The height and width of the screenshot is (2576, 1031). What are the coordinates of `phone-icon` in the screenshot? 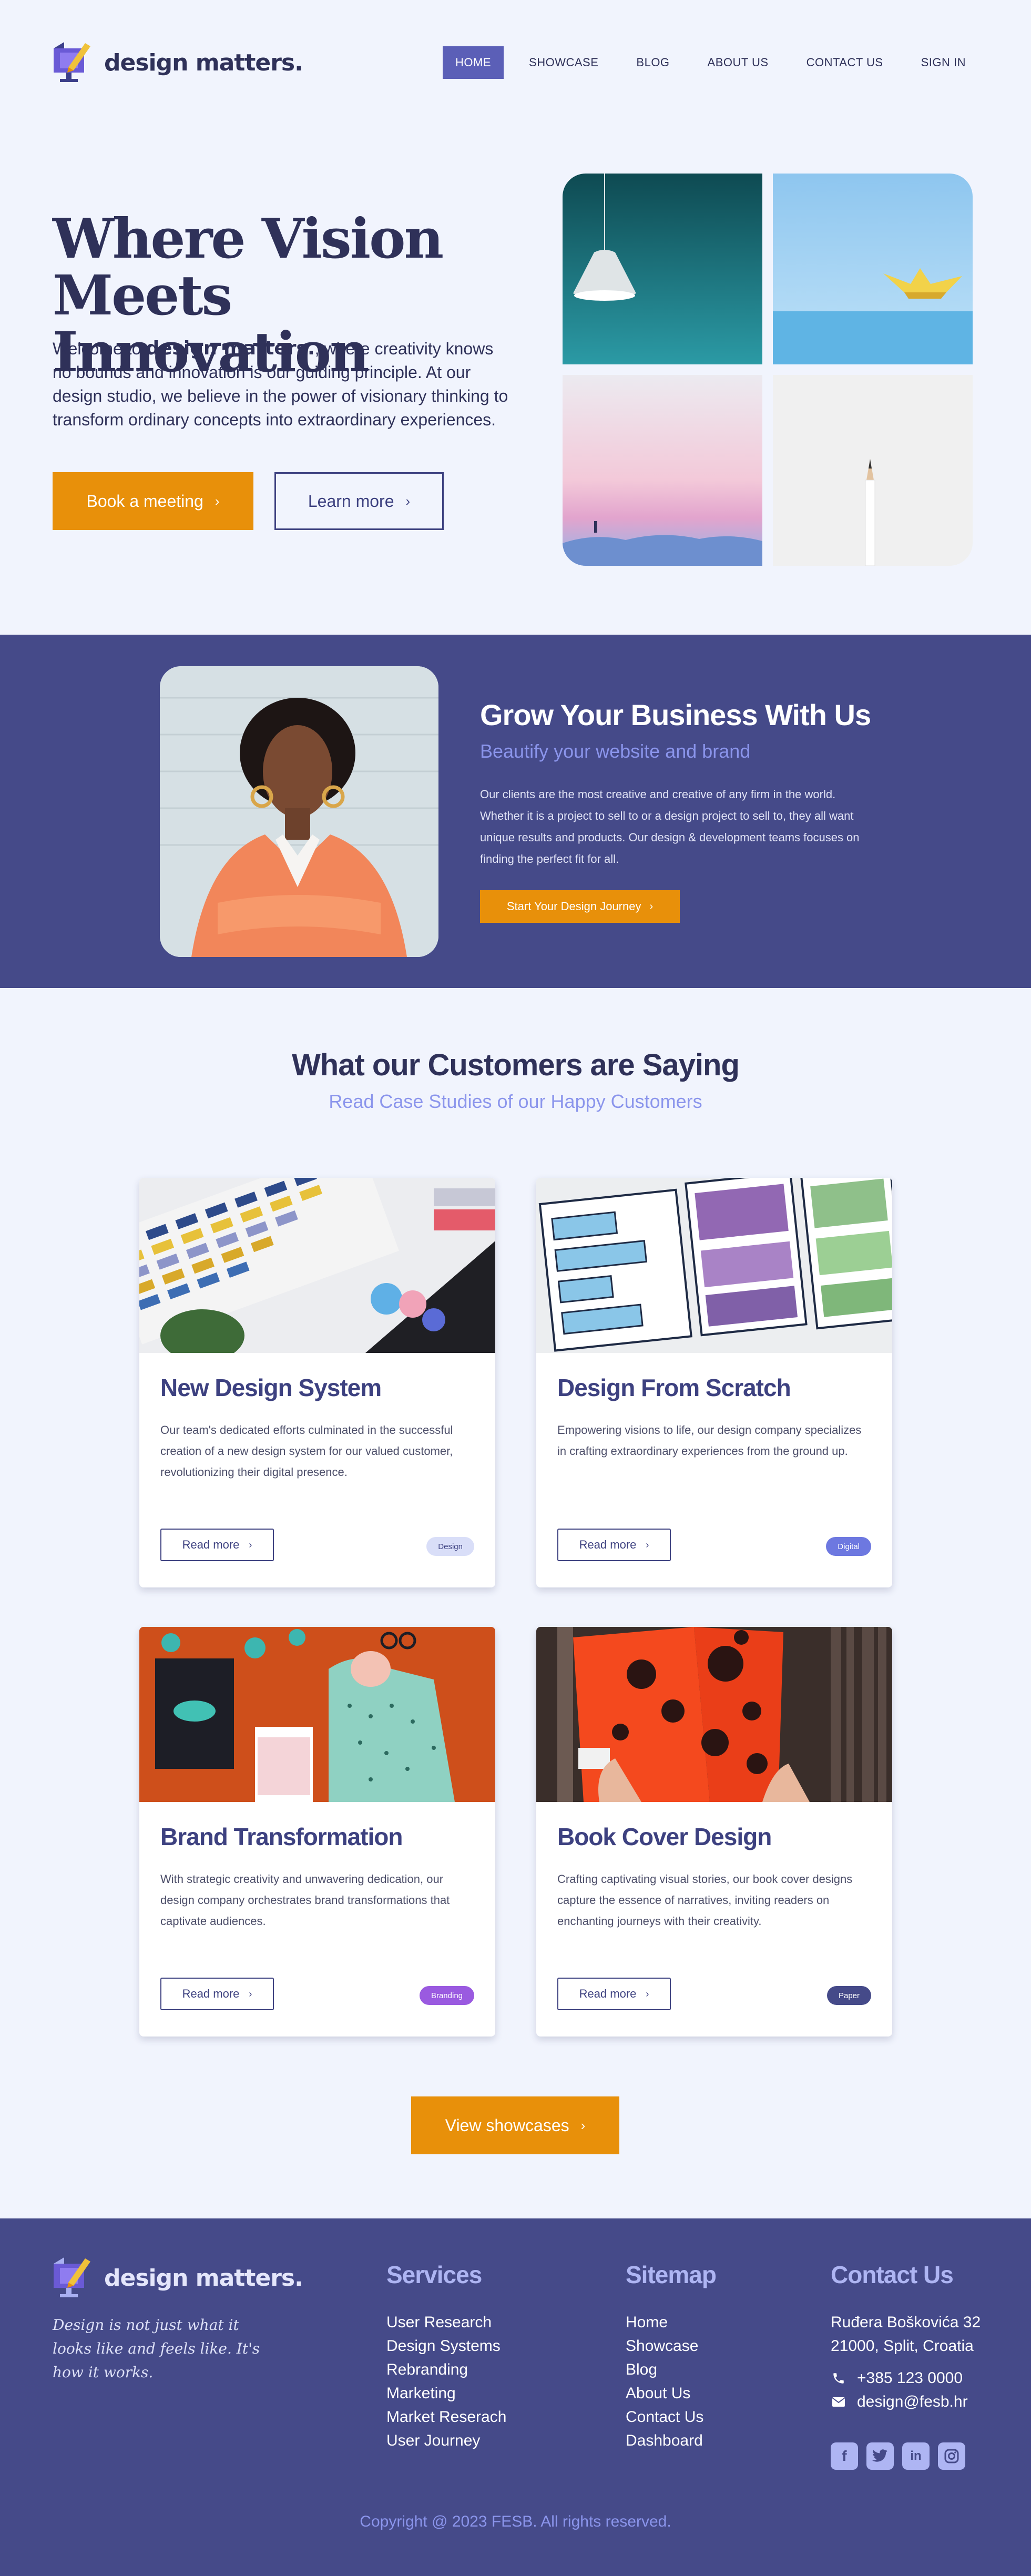 It's located at (838, 2378).